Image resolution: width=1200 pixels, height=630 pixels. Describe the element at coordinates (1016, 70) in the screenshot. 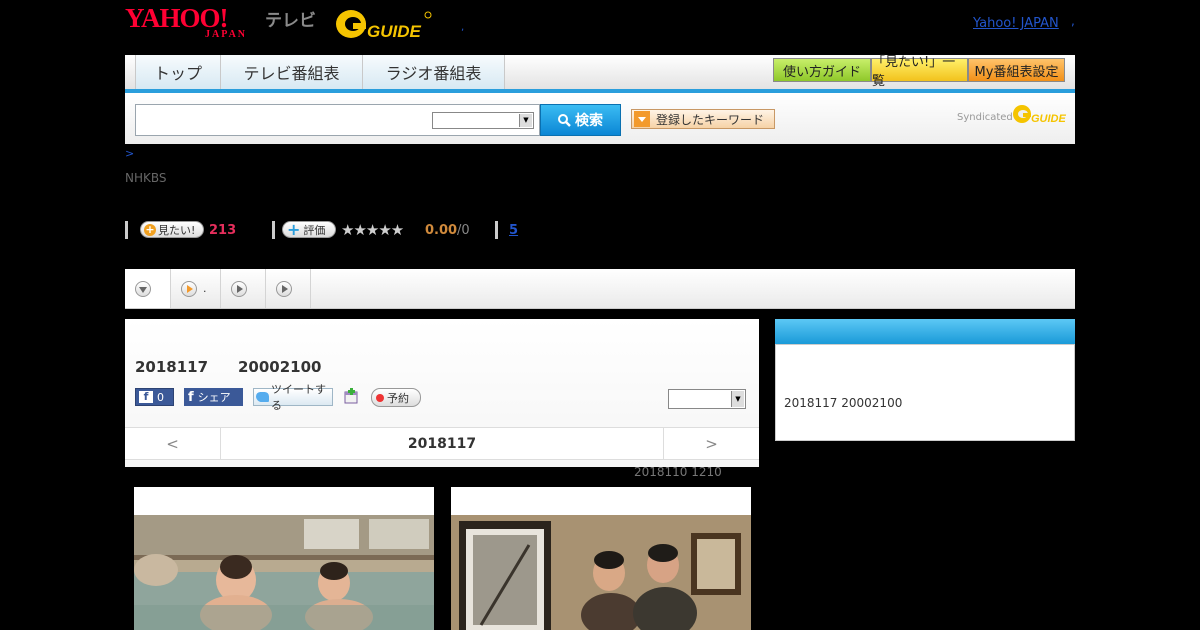

I see `my-listings-settings-button: My番組表設定` at that location.